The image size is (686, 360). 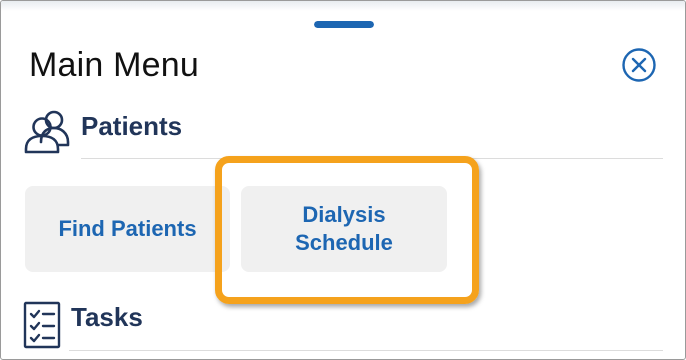 What do you see at coordinates (344, 242) in the screenshot?
I see `dialysis-schedule-label-line2: Schedule` at bounding box center [344, 242].